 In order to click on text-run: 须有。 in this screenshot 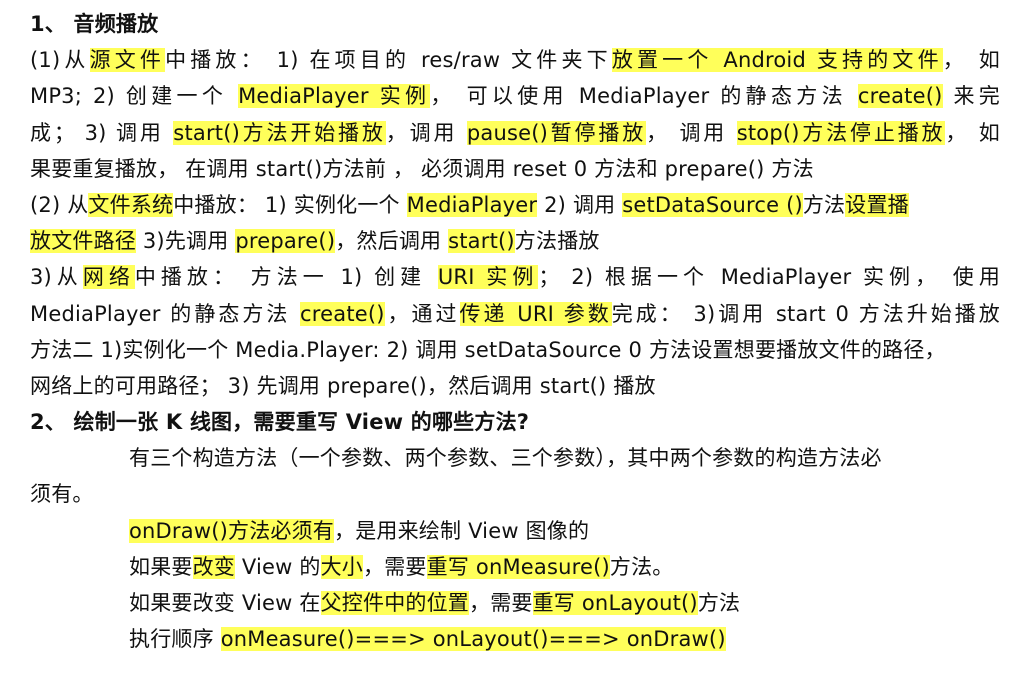, I will do `click(62, 494)`.